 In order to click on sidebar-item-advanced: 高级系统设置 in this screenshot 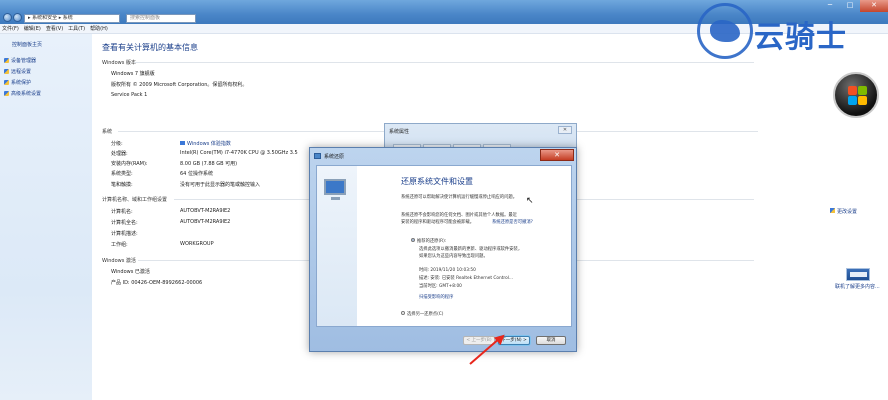, I will do `click(22, 93)`.